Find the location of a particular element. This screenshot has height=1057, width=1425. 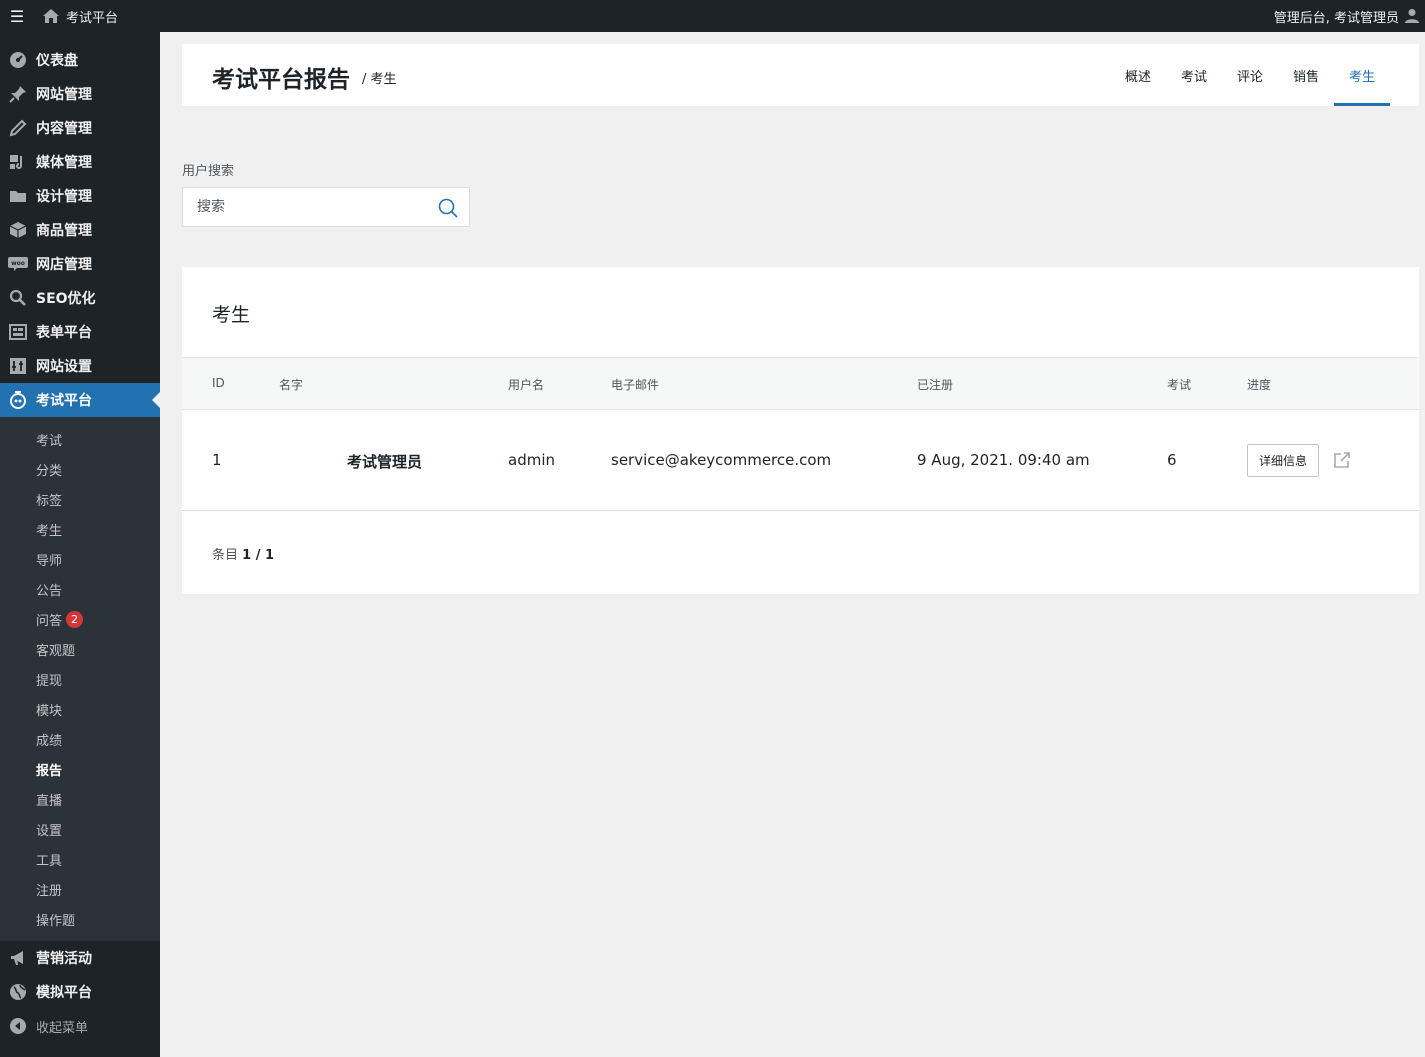

column-header-progress: 进度 is located at coordinates (1259, 385).